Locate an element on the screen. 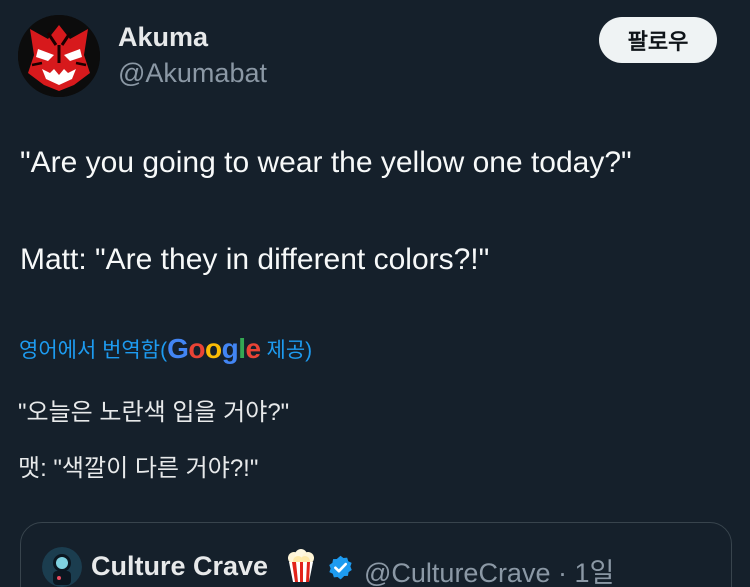 The width and height of the screenshot is (750, 587). astronaut-avatar-icon is located at coordinates (62, 567).